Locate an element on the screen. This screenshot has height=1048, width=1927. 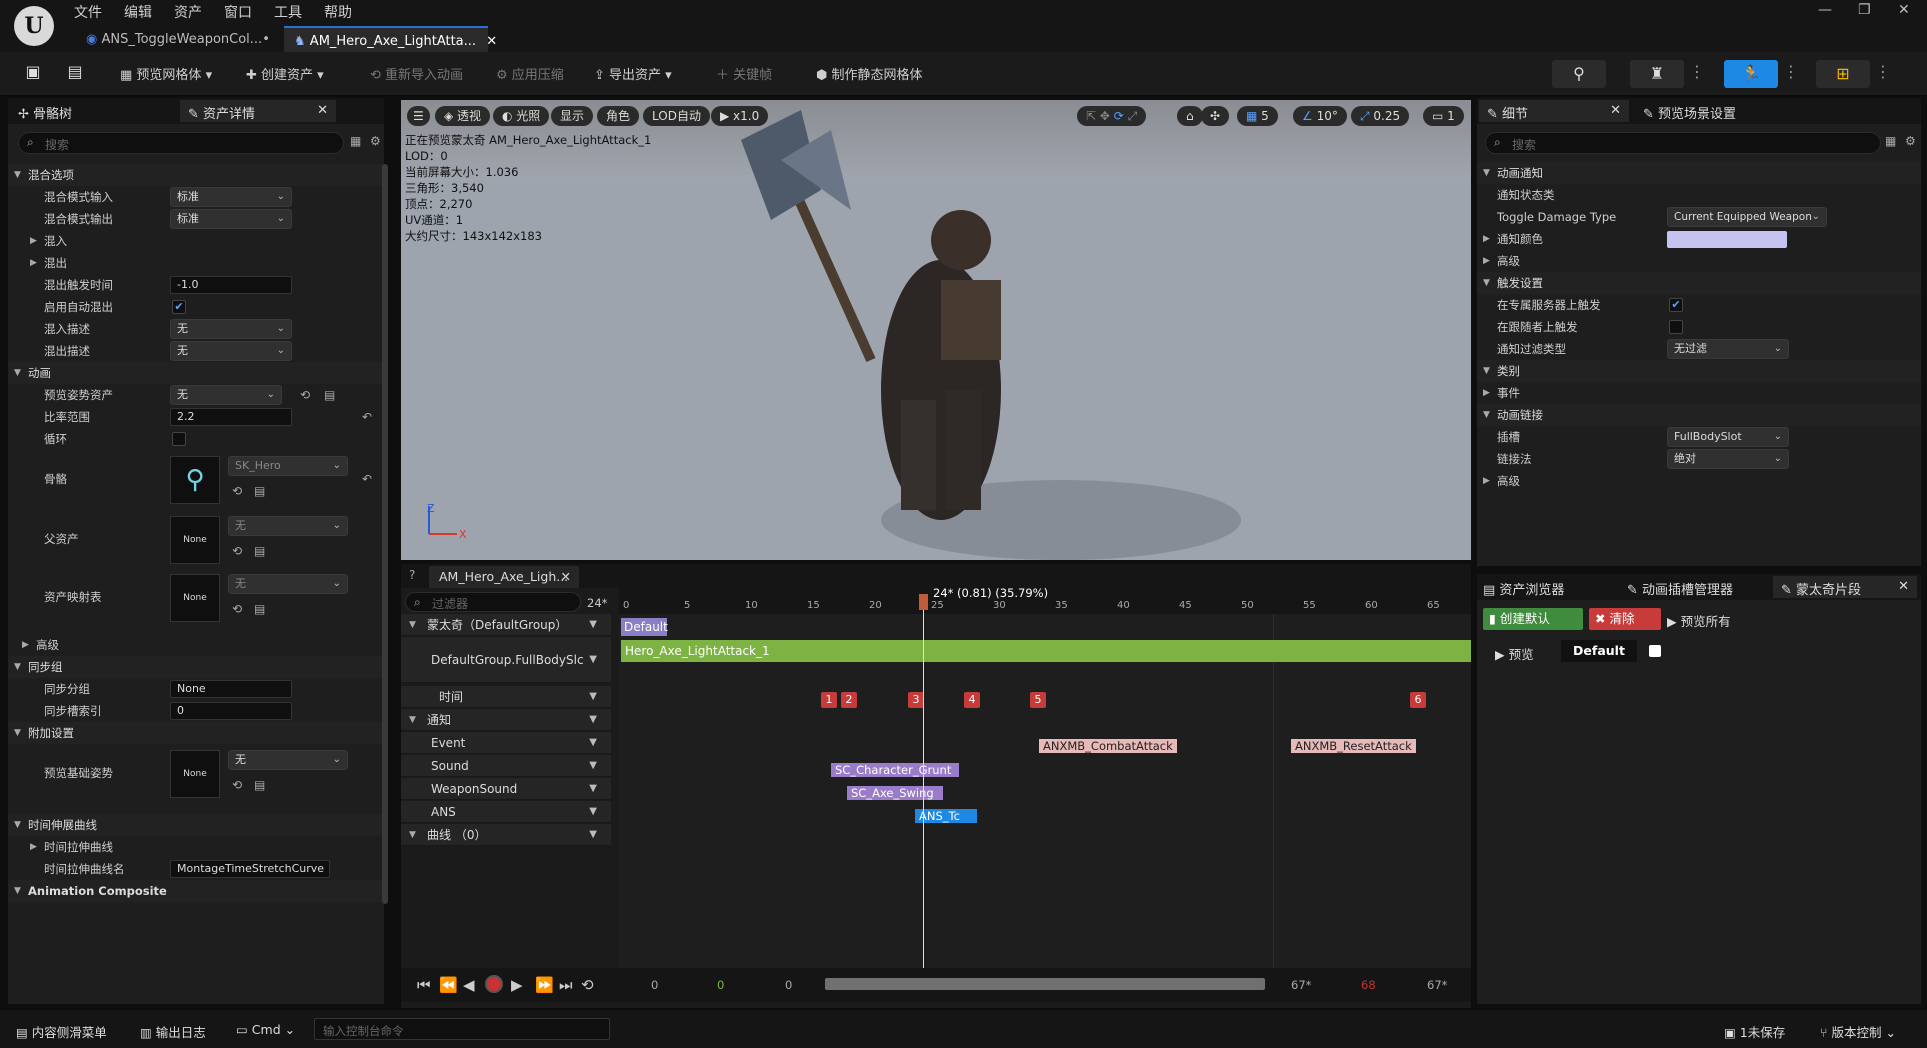
time-marker: 4 is located at coordinates (972, 700).